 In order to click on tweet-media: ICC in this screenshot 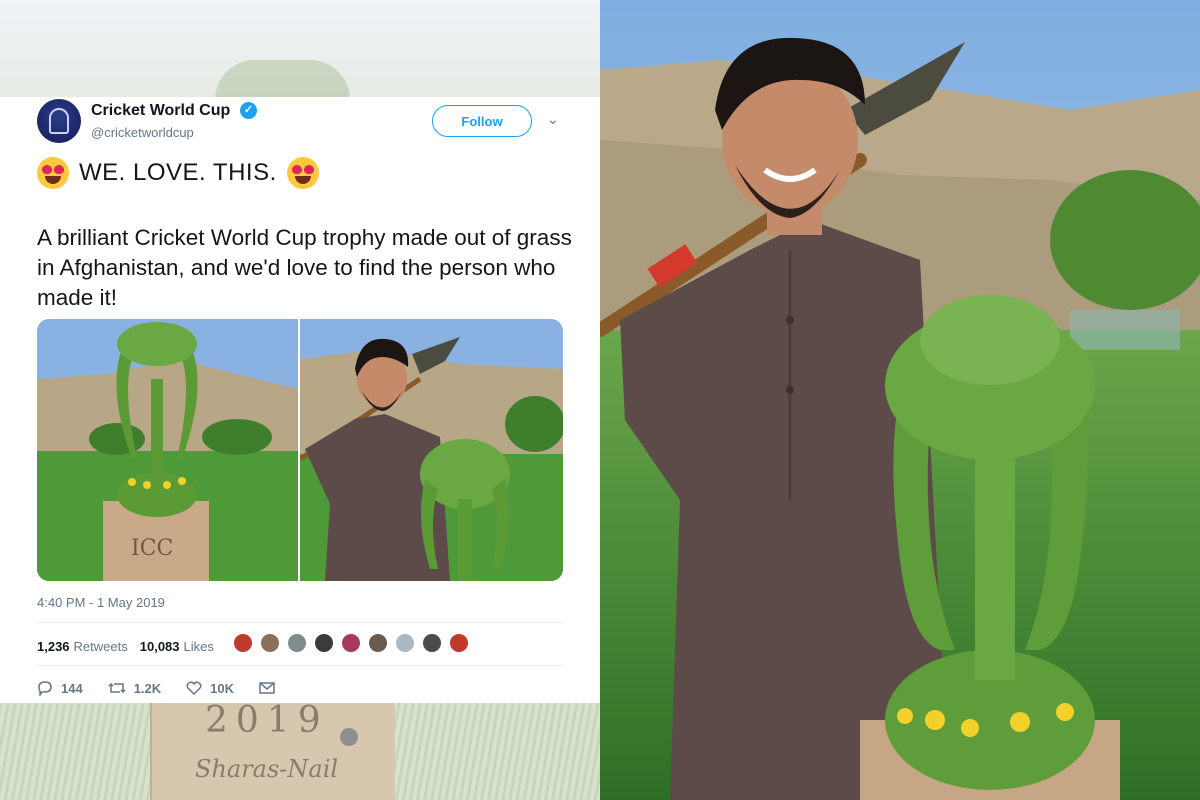, I will do `click(300, 450)`.